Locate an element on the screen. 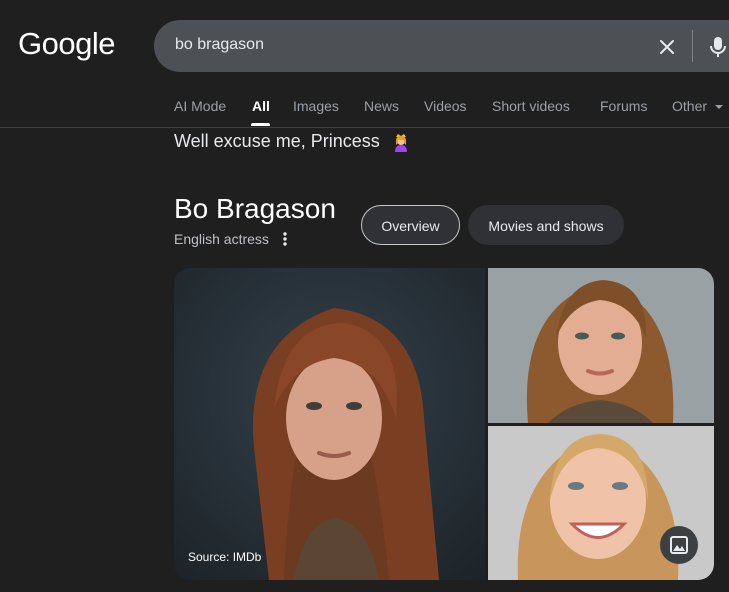  entity-title: Bo Bragason is located at coordinates (255, 208).